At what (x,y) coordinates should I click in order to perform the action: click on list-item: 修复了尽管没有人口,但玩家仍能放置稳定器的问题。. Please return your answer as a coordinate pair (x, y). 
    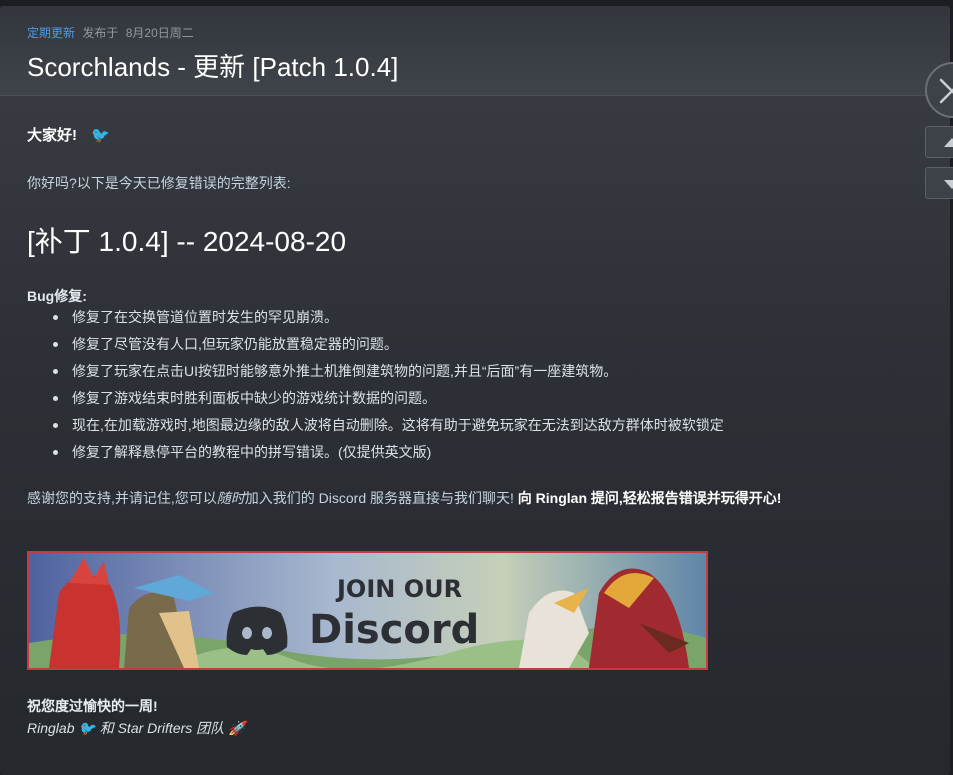
    Looking at the image, I should click on (386, 344).